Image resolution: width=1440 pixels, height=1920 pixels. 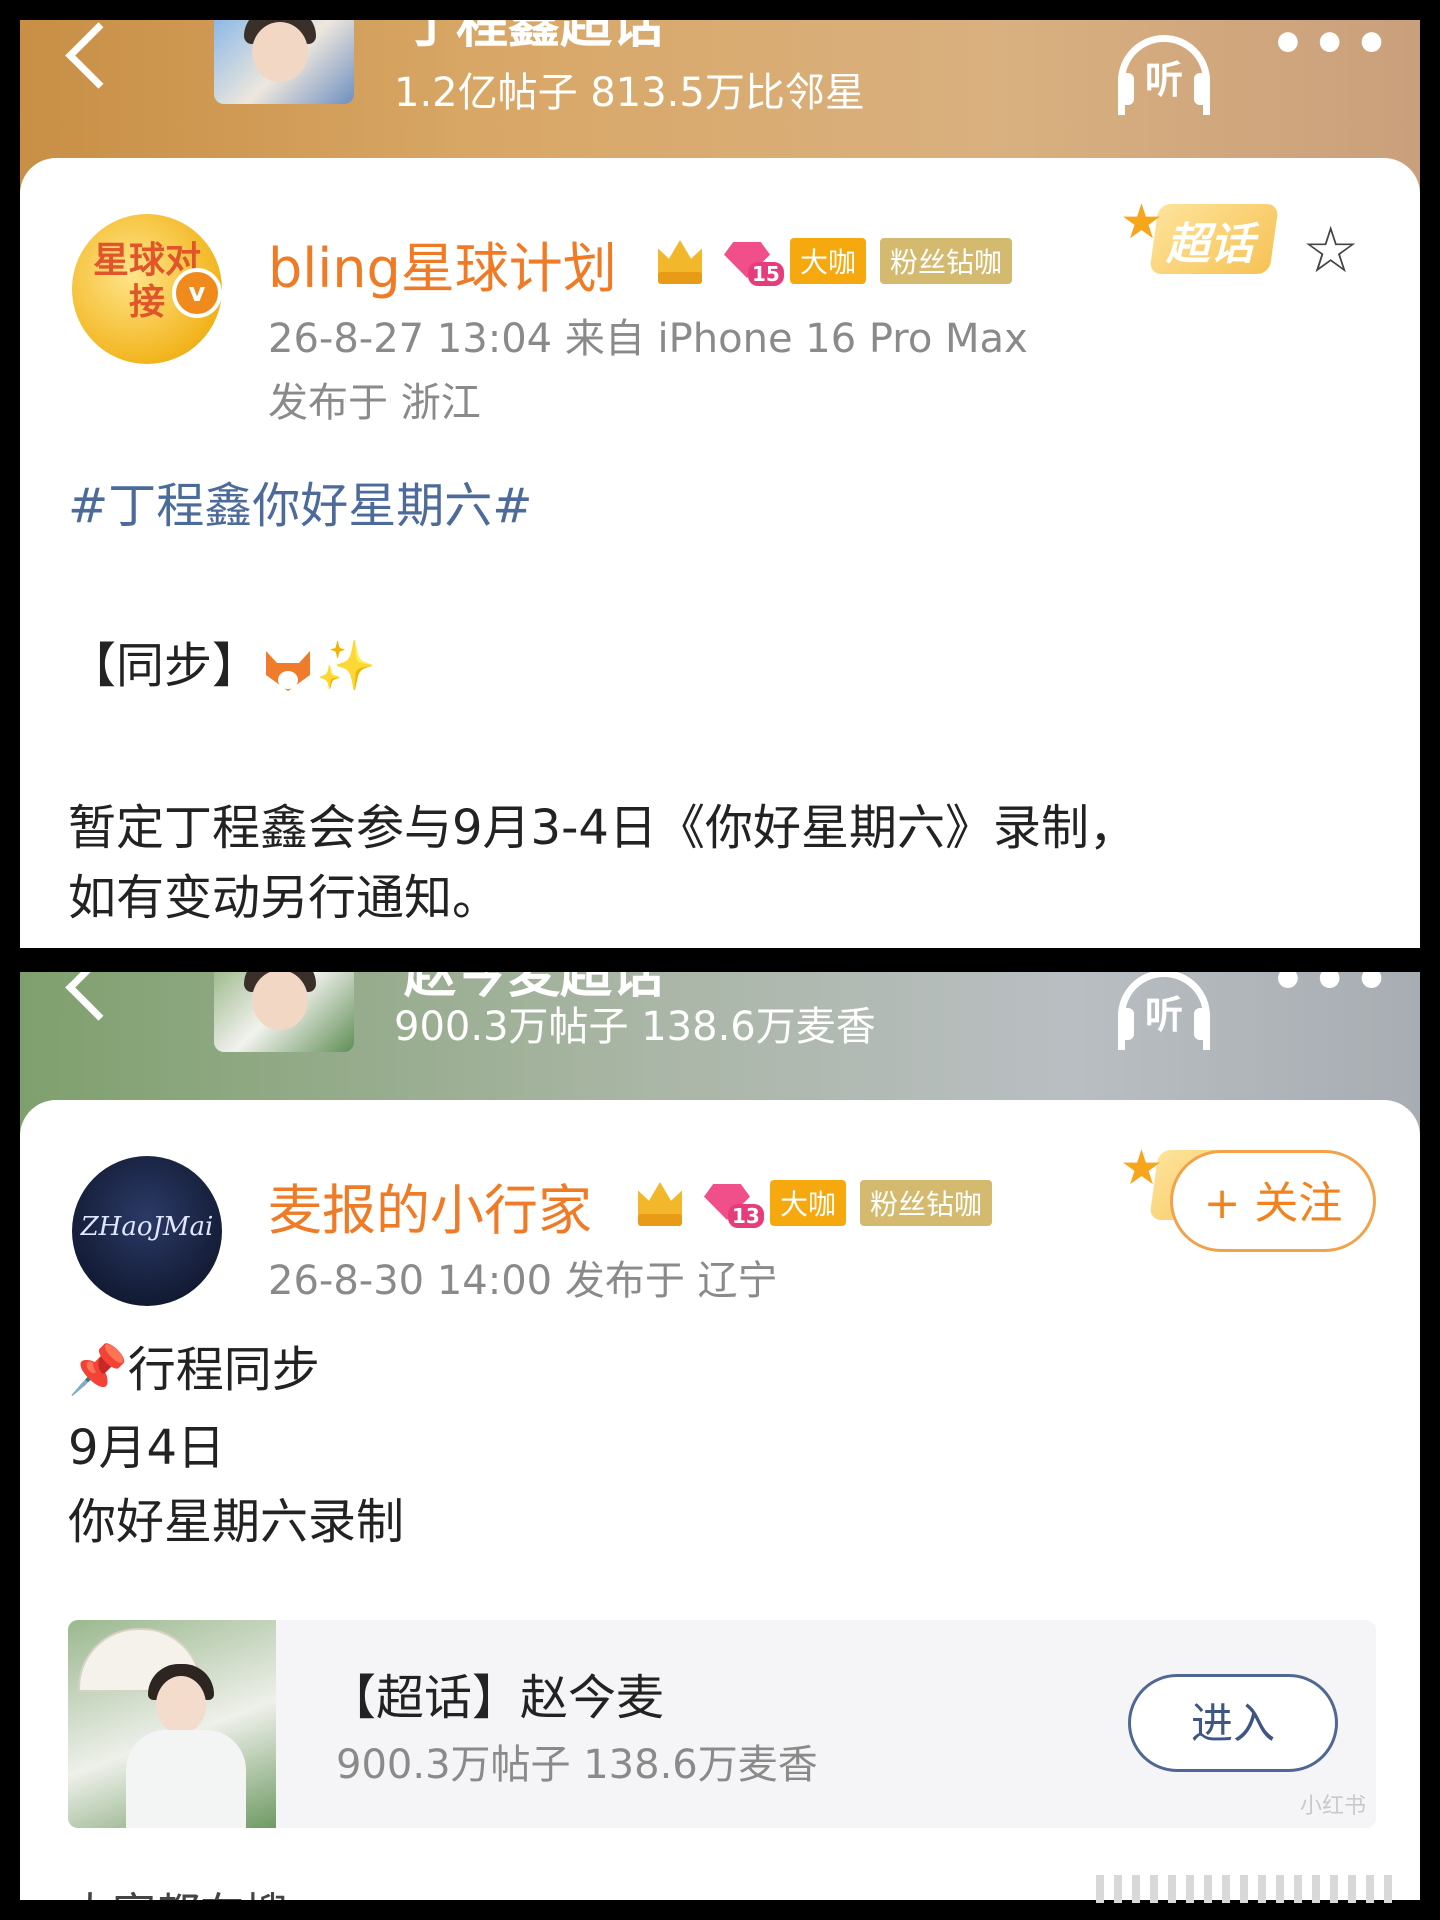 What do you see at coordinates (1210, 244) in the screenshot?
I see `chaohua-label: 超话` at bounding box center [1210, 244].